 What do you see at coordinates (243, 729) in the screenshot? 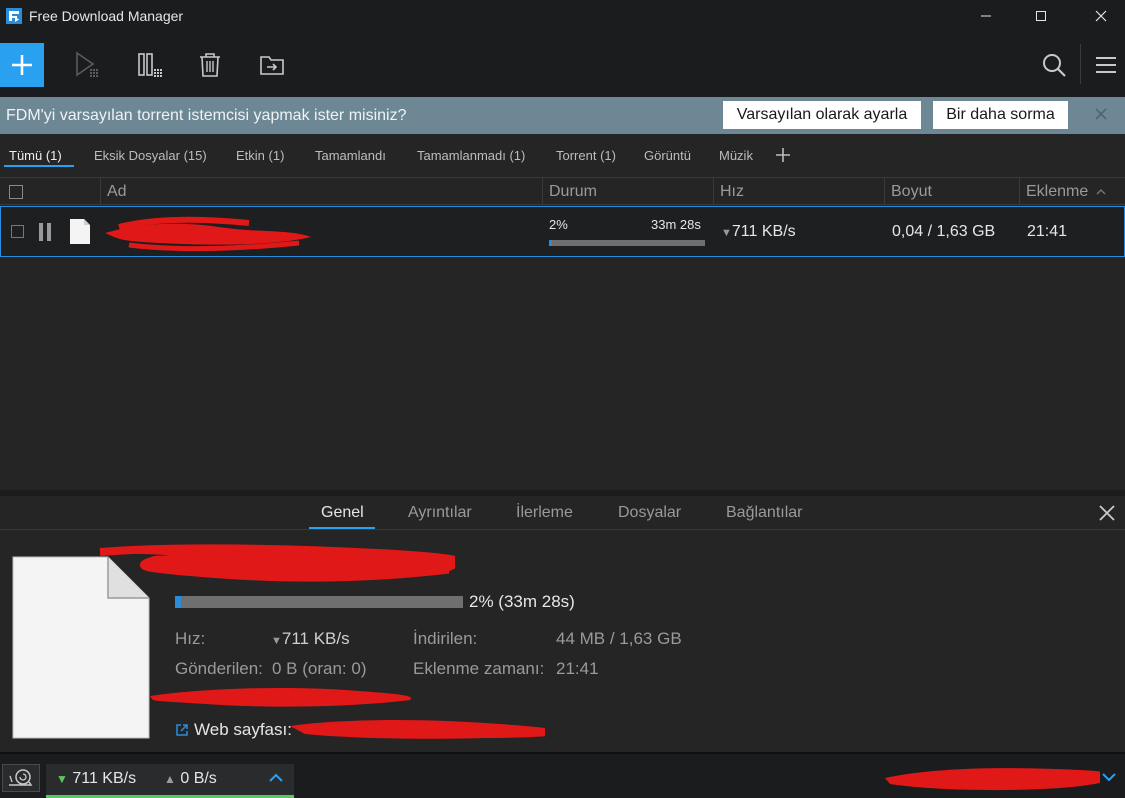
I see `web-page-label: Web sayfası:` at bounding box center [243, 729].